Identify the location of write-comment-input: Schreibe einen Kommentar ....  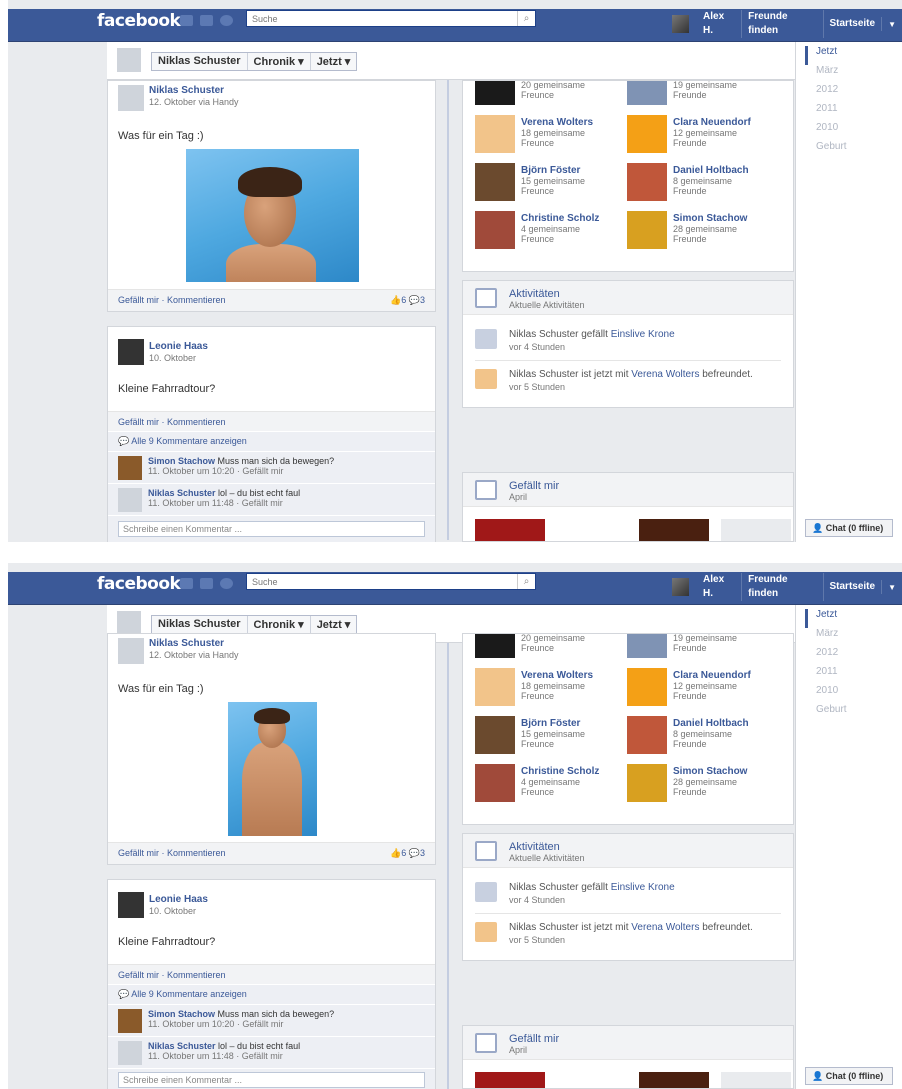
(271, 1080).